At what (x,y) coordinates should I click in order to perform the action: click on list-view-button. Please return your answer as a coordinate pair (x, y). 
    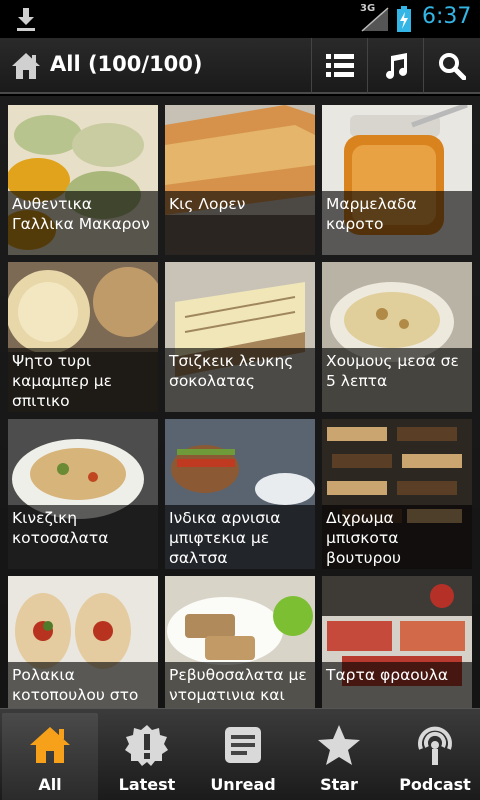
    Looking at the image, I should click on (339, 66).